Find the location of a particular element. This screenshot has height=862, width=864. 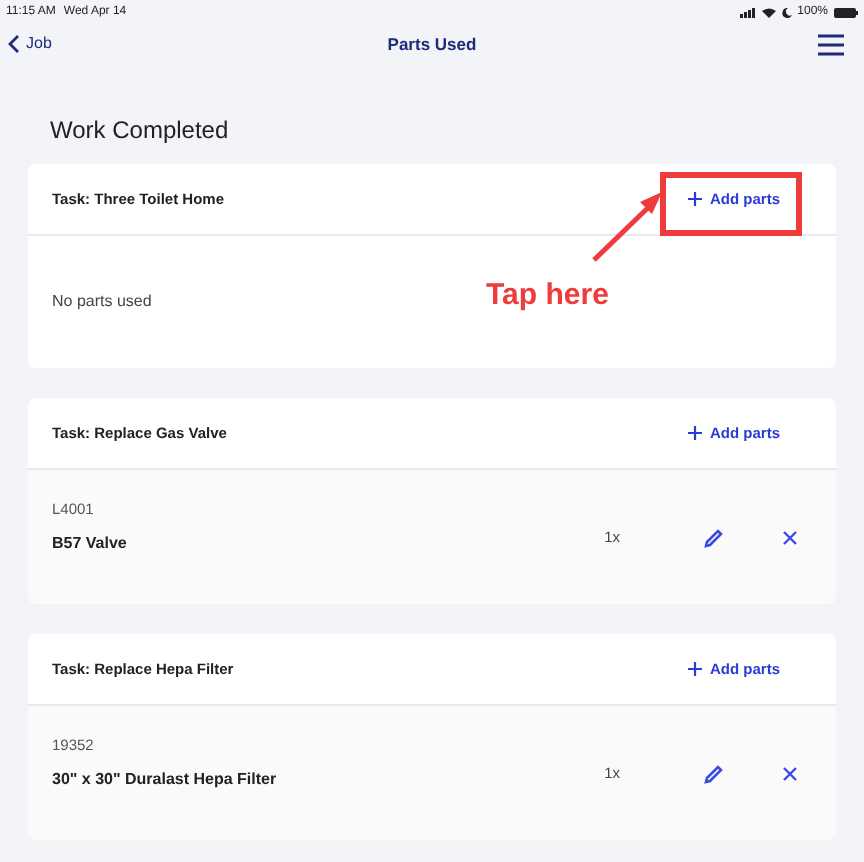

wifi-icon is located at coordinates (768, 13).